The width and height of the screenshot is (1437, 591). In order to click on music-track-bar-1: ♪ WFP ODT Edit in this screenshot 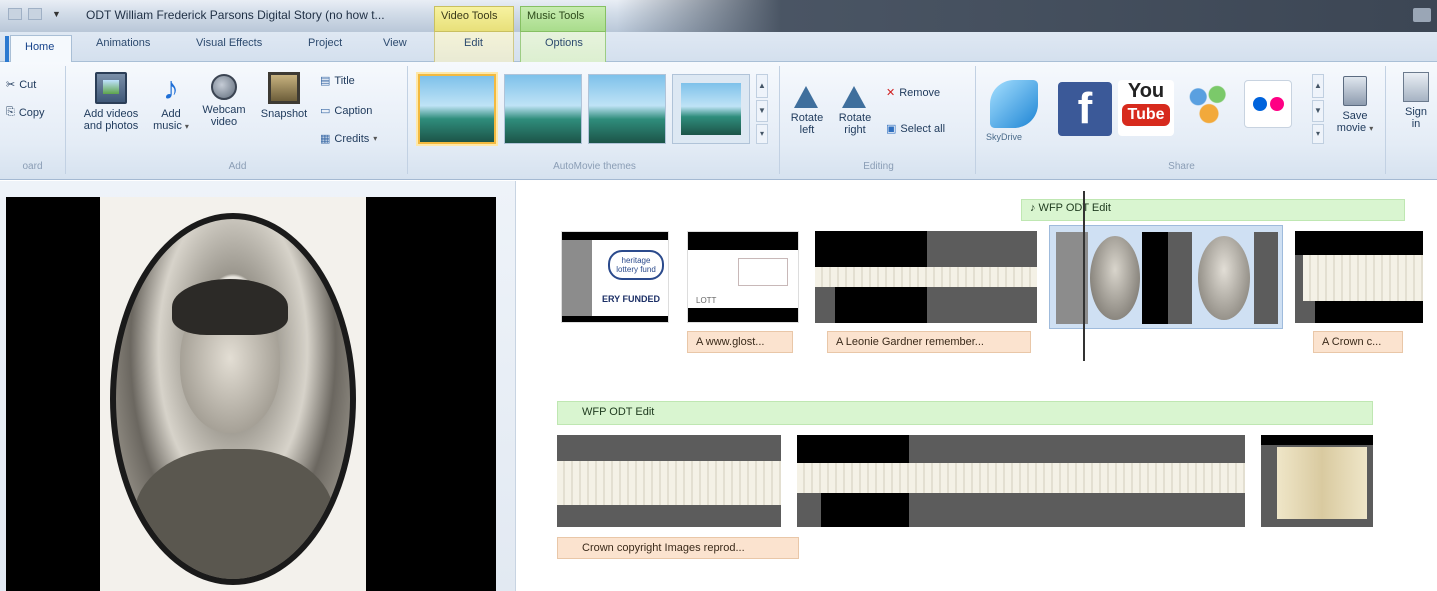, I will do `click(1213, 210)`.